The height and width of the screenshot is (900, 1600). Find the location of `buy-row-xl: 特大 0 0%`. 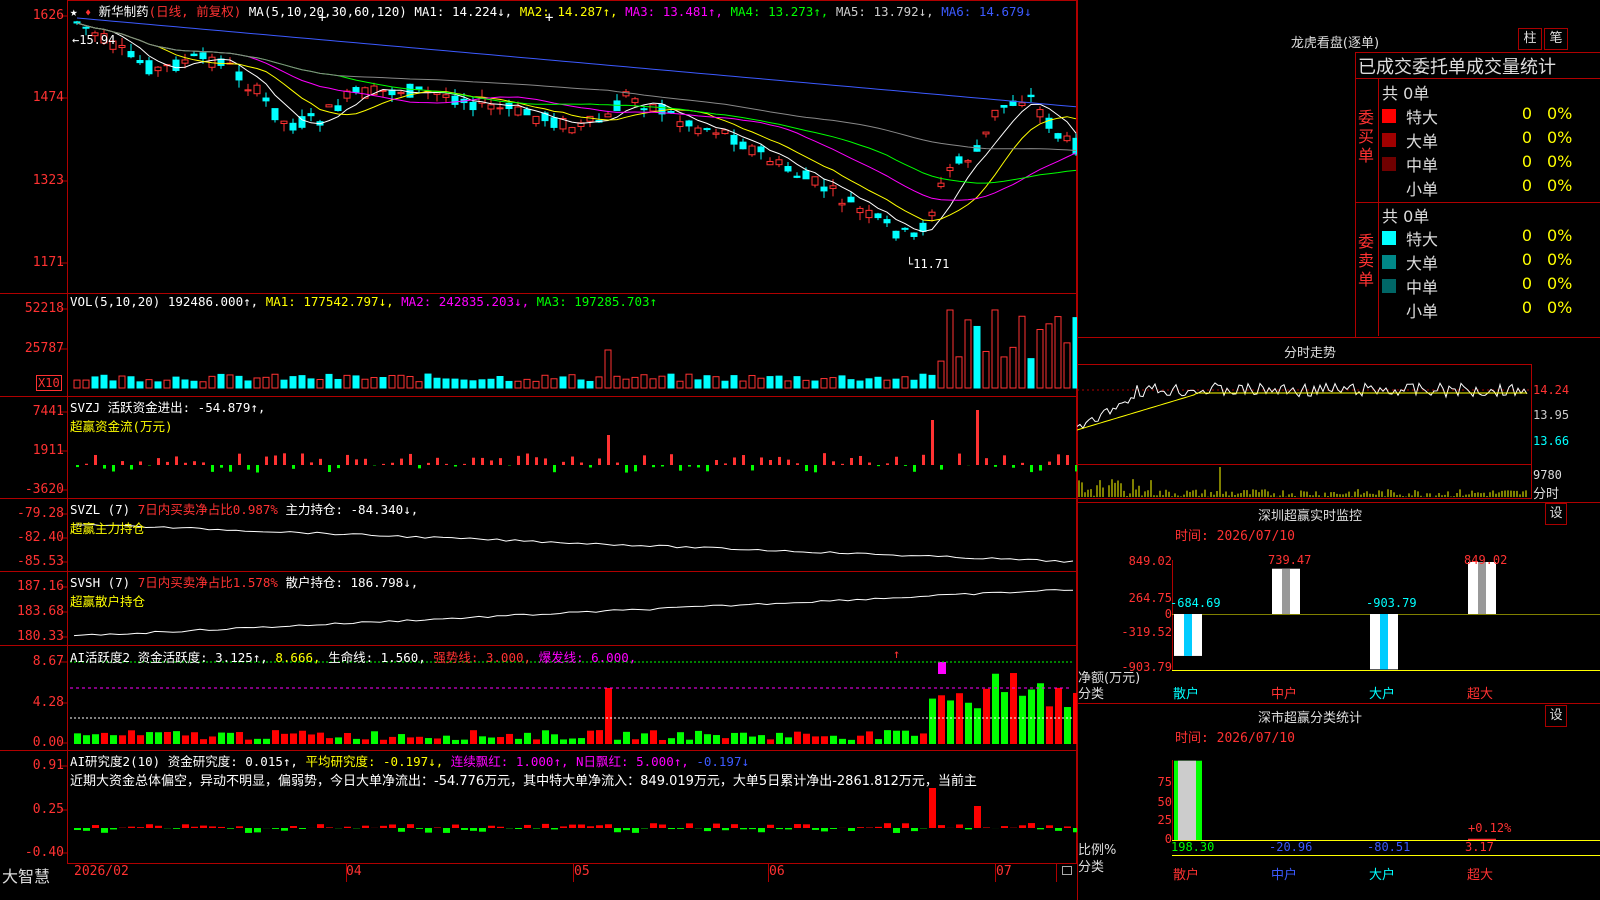

buy-row-xl: 特大 0 0% is located at coordinates (1482, 116).